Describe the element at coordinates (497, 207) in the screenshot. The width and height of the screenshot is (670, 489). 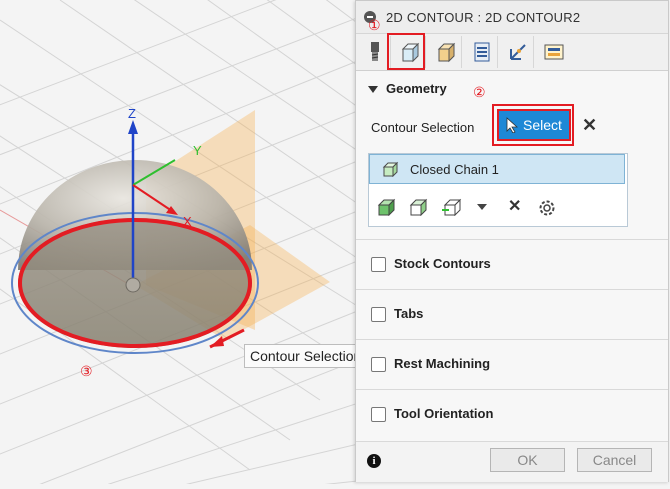
I see `chain-toolbar: ✕` at that location.